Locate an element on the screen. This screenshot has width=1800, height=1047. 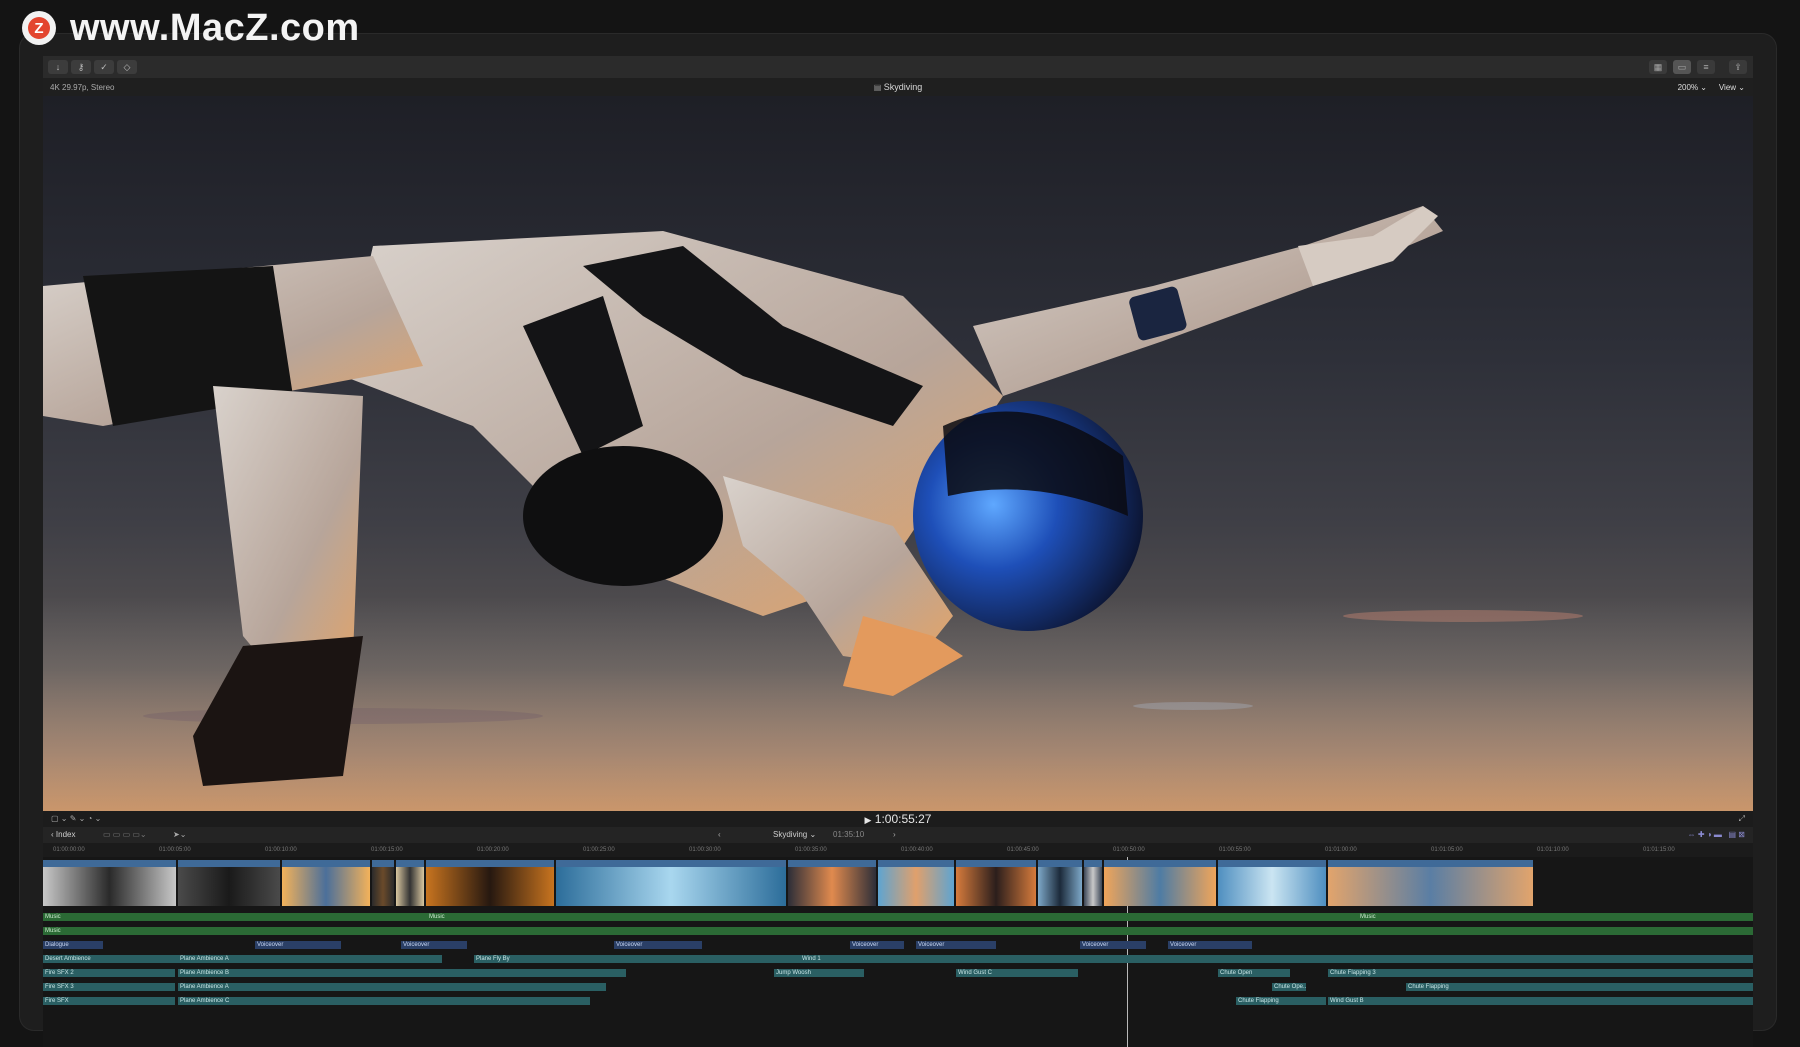
watermark-text: www.MacZ.com is located at coordinates (215, 27).